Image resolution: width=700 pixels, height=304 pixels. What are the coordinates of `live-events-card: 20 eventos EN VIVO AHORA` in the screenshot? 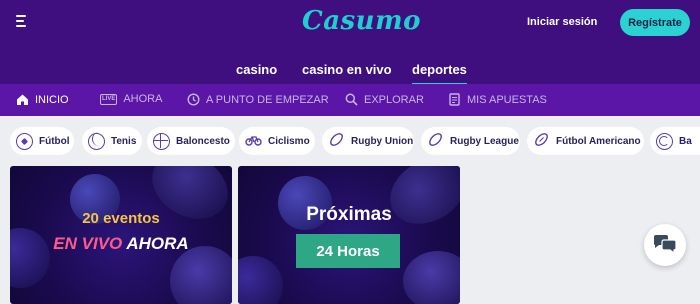 It's located at (121, 235).